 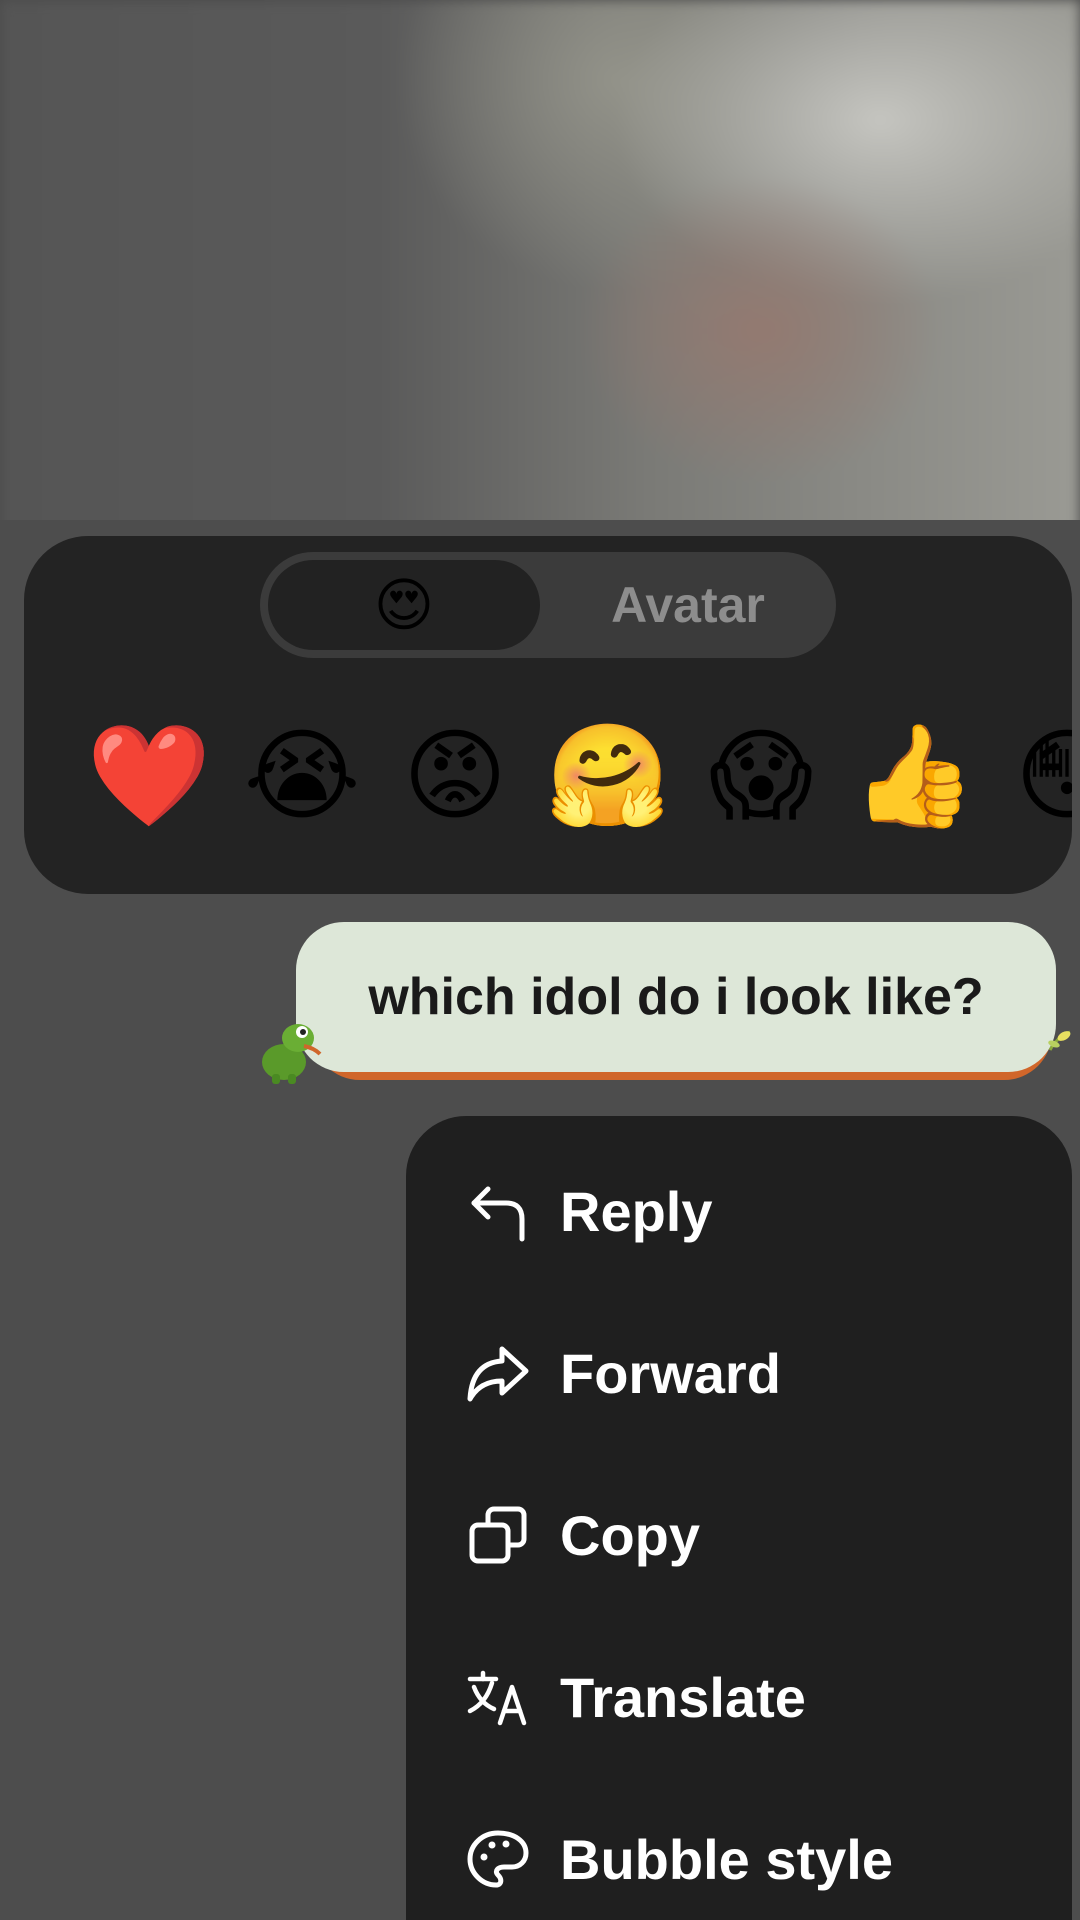 What do you see at coordinates (498, 1535) in the screenshot?
I see `copy-icon` at bounding box center [498, 1535].